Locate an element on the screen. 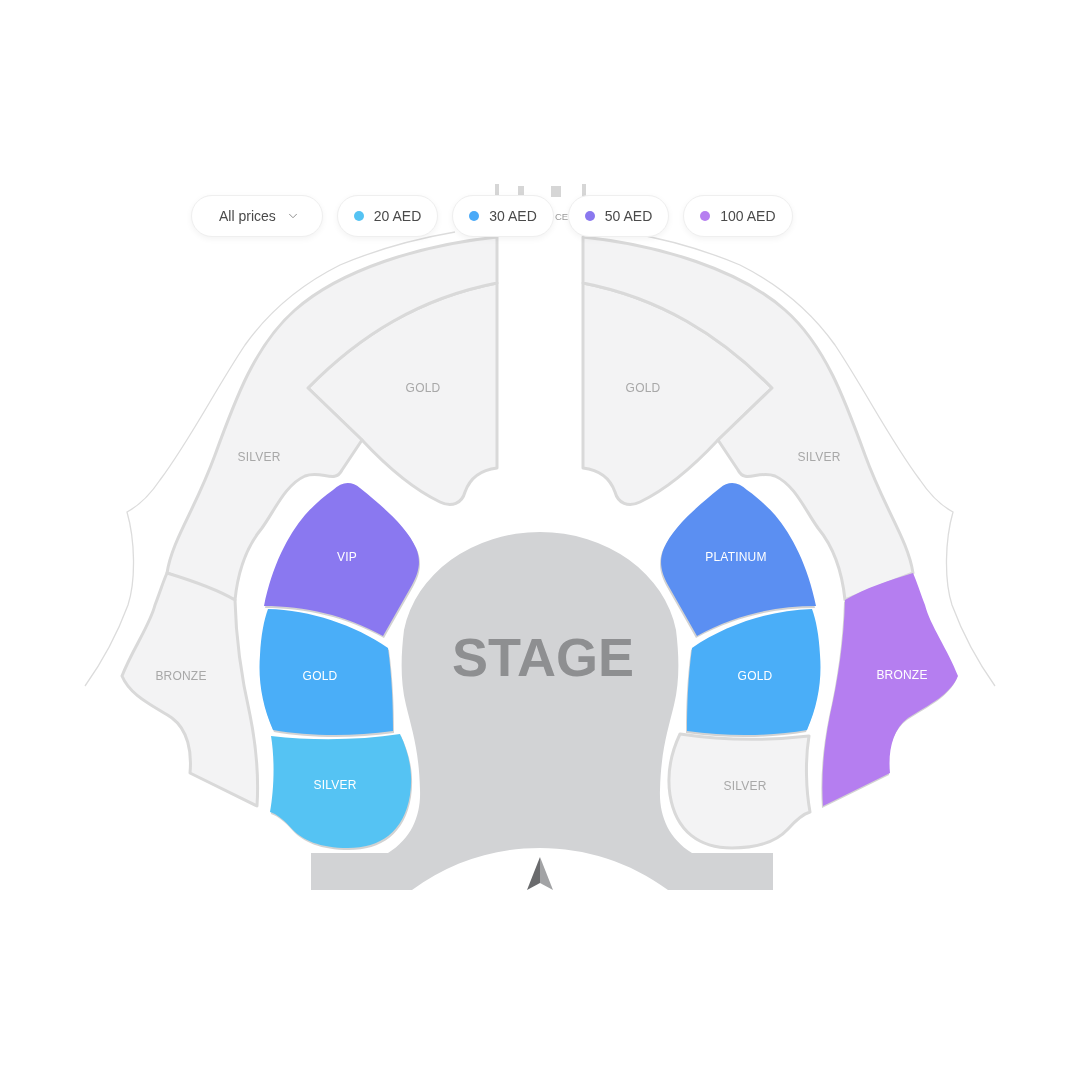 The image size is (1080, 1080). map-label: CE is located at coordinates (562, 216).